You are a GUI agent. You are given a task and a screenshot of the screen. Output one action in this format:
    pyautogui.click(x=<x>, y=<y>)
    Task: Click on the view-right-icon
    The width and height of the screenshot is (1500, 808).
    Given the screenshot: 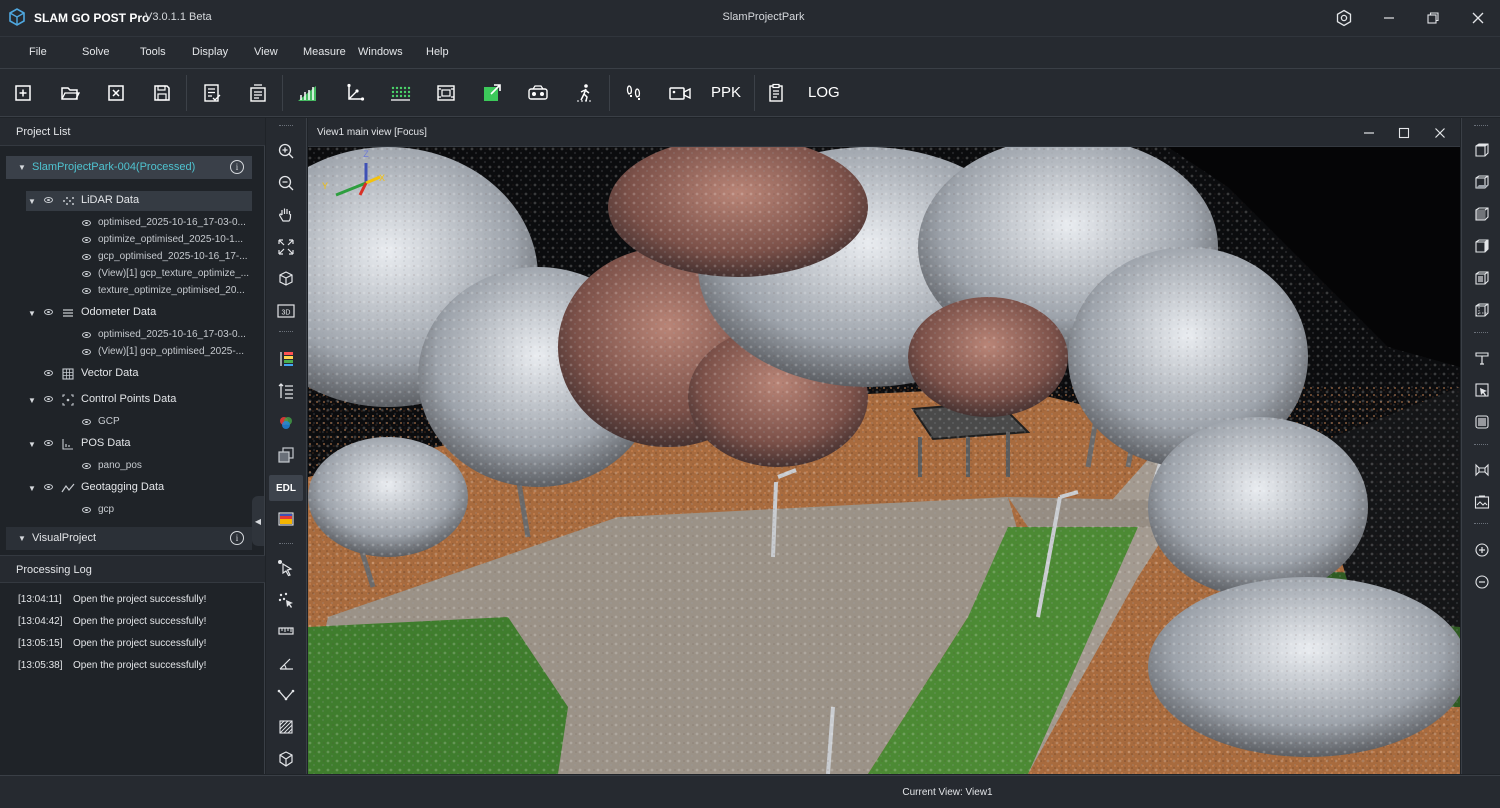 What is the action you would take?
    pyautogui.click(x=1482, y=310)
    